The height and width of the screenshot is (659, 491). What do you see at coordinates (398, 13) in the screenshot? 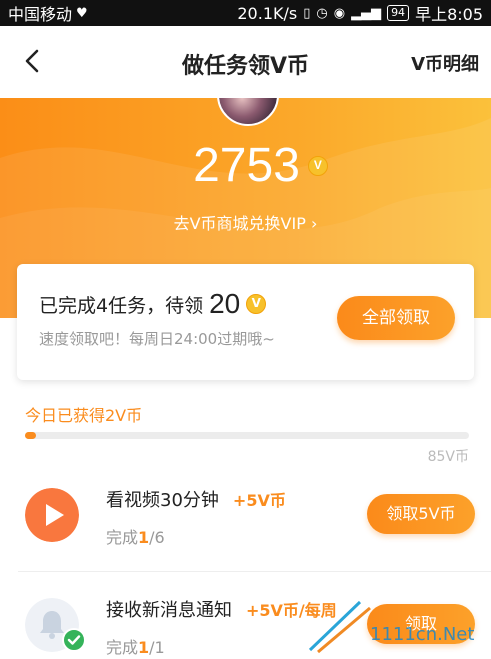
I see `battery-indicator: 94` at bounding box center [398, 13].